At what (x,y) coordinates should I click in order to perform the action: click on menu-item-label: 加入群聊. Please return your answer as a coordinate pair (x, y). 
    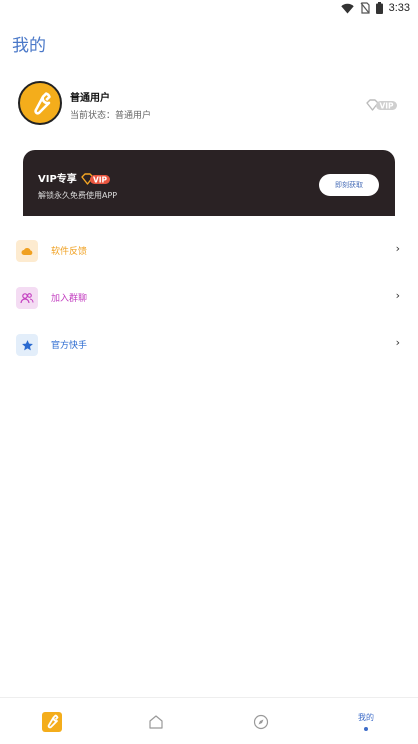
    Looking at the image, I should click on (69, 299).